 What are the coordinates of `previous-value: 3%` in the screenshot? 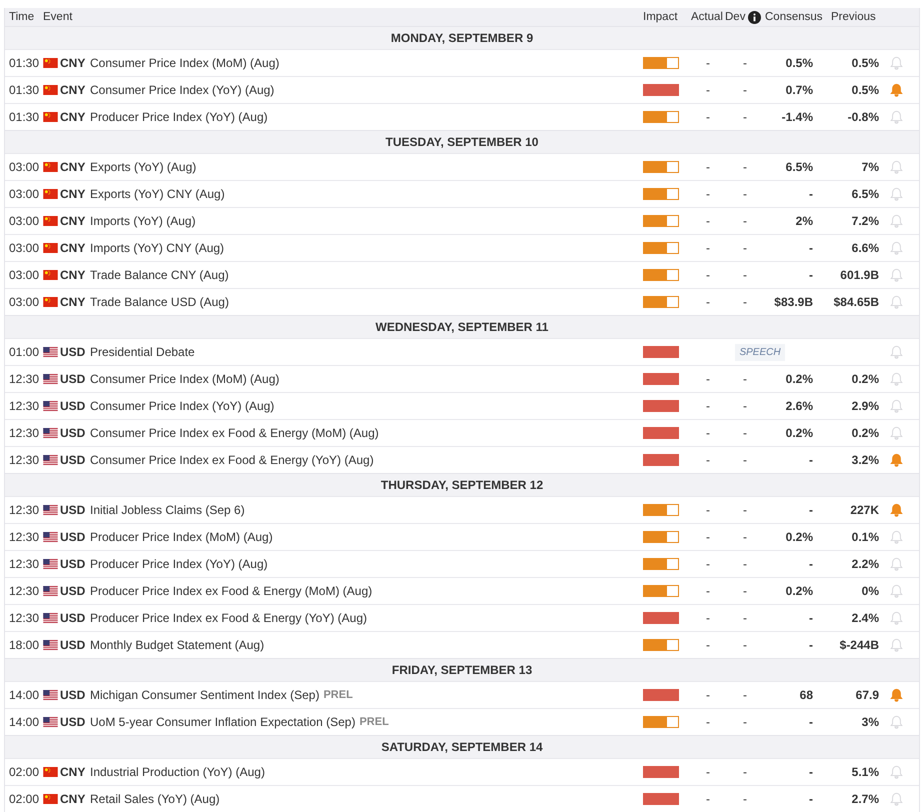 It's located at (870, 722).